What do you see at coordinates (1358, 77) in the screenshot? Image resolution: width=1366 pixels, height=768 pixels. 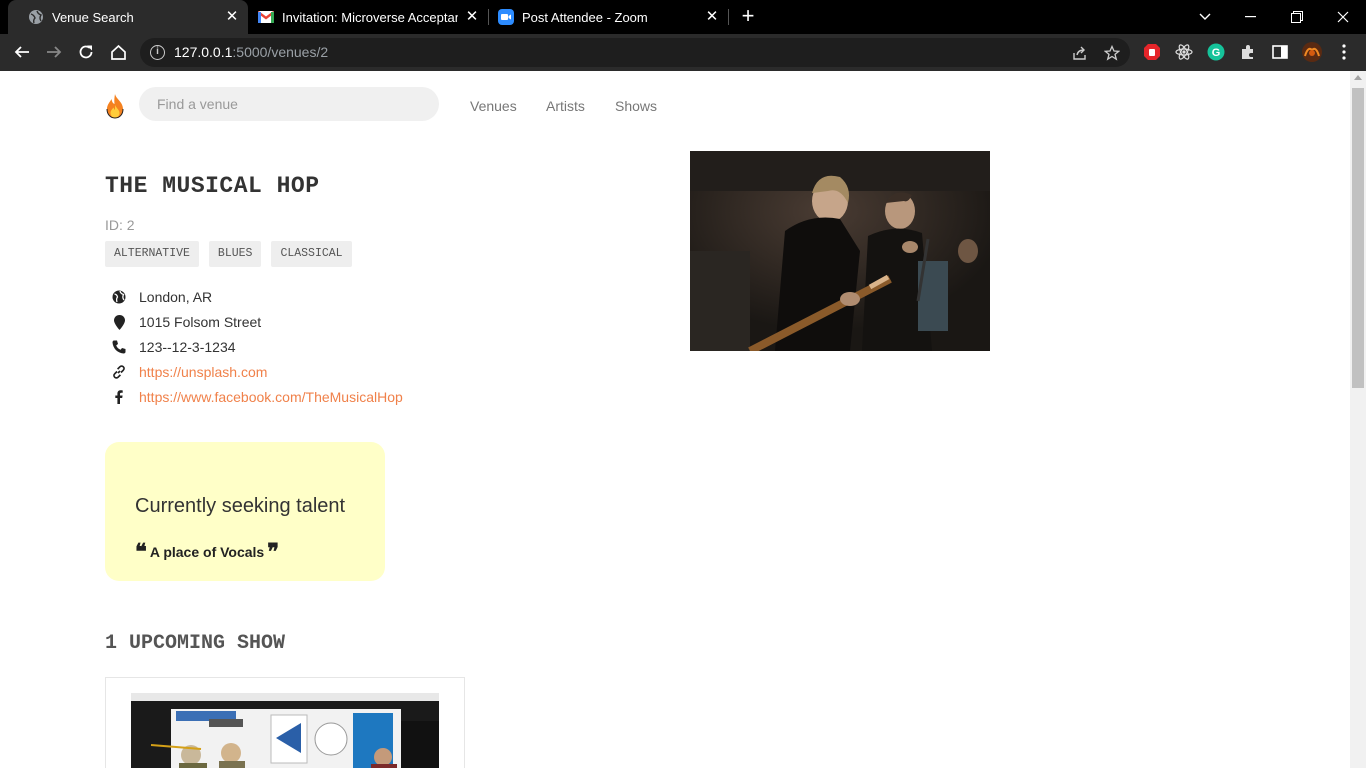 I see `scroll-up-icon` at bounding box center [1358, 77].